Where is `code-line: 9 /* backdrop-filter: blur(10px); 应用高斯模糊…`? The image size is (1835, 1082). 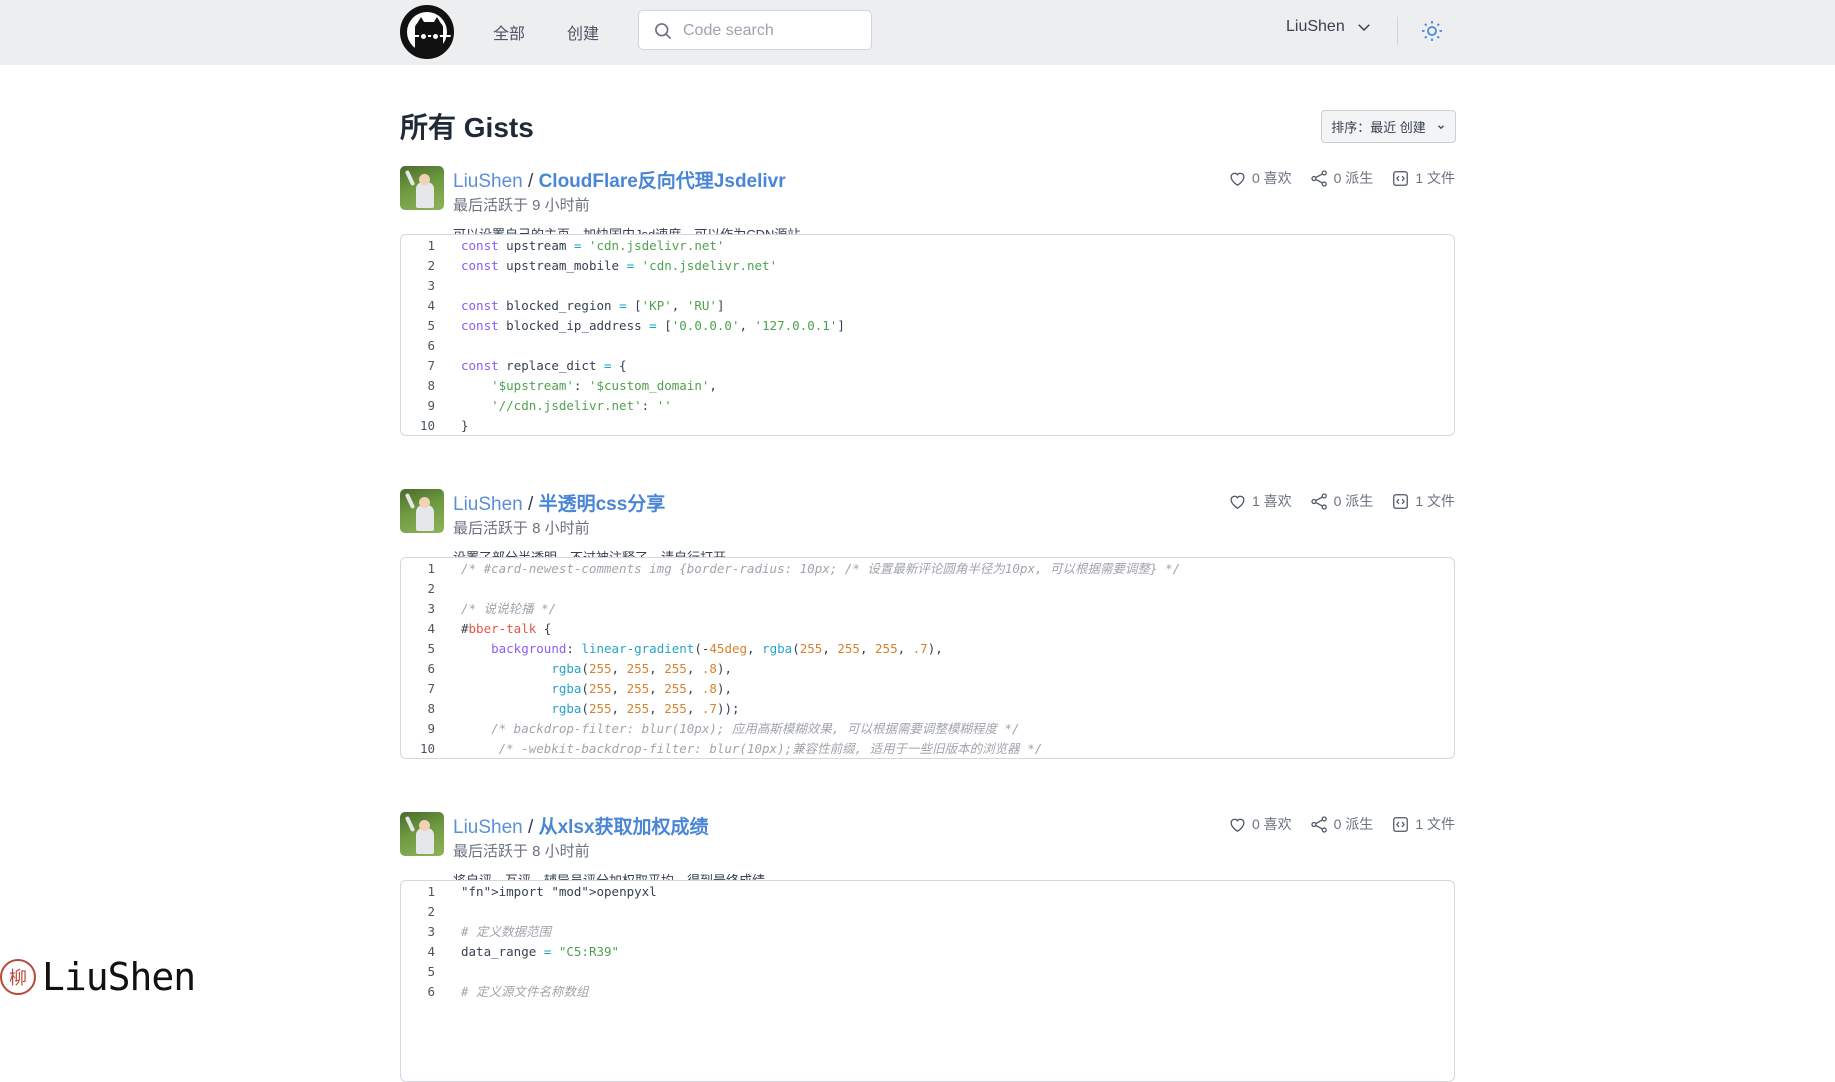
code-line: 9 /* backdrop-filter: blur(10px); 应用高斯模糊… is located at coordinates (927, 729).